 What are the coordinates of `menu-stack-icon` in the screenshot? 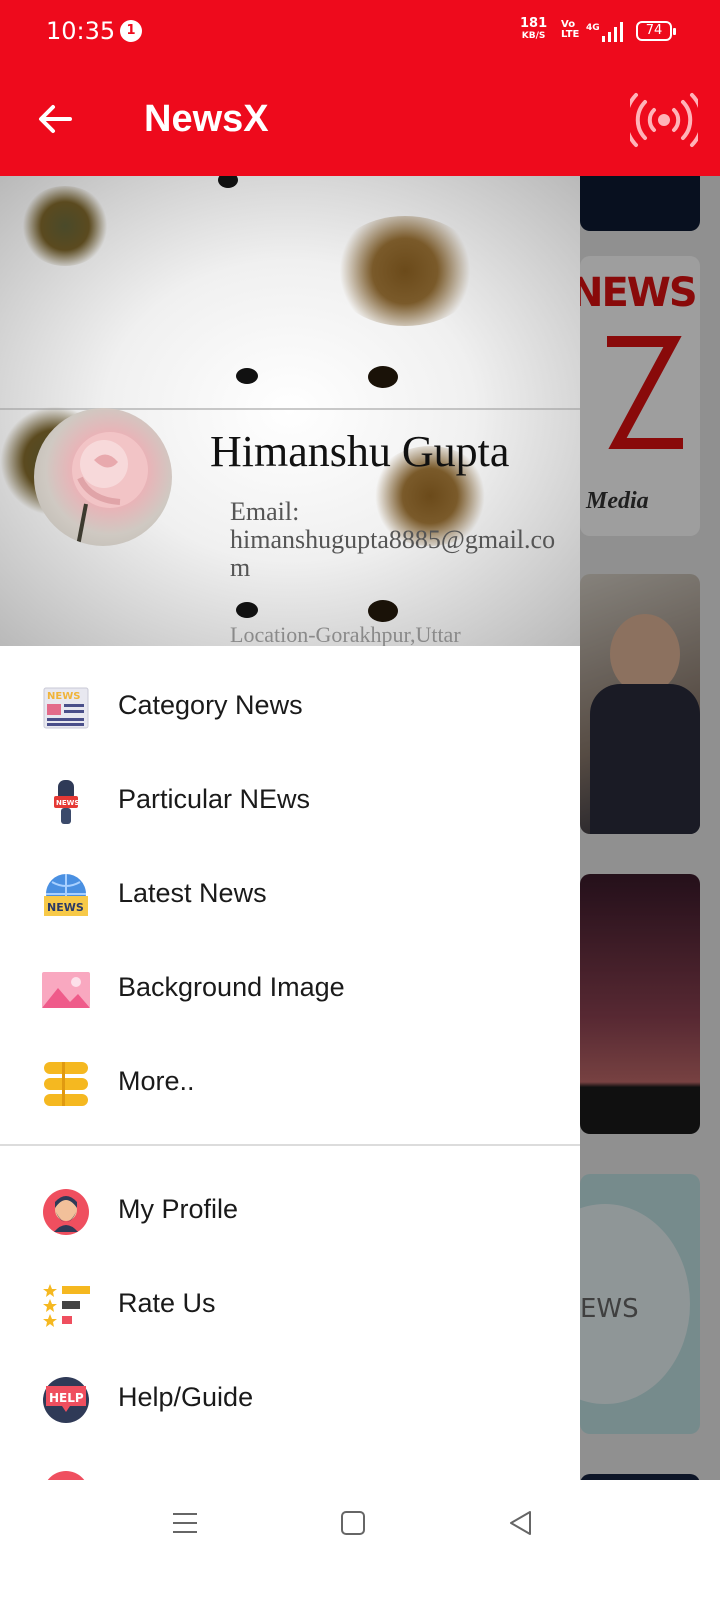 It's located at (66, 1084).